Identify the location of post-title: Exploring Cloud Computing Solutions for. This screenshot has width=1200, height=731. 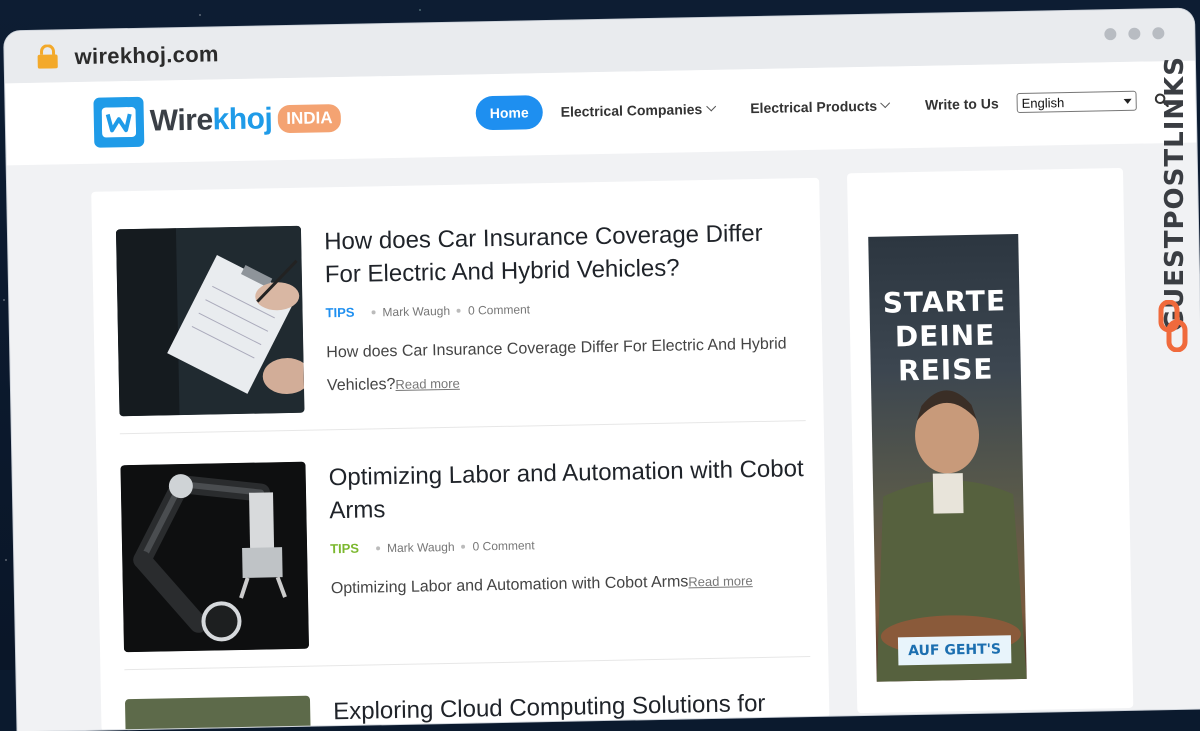
(573, 707).